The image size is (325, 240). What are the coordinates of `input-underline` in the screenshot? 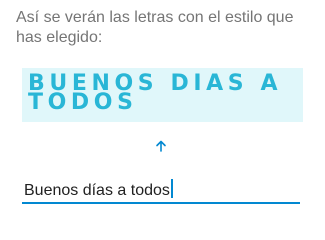 It's located at (161, 203).